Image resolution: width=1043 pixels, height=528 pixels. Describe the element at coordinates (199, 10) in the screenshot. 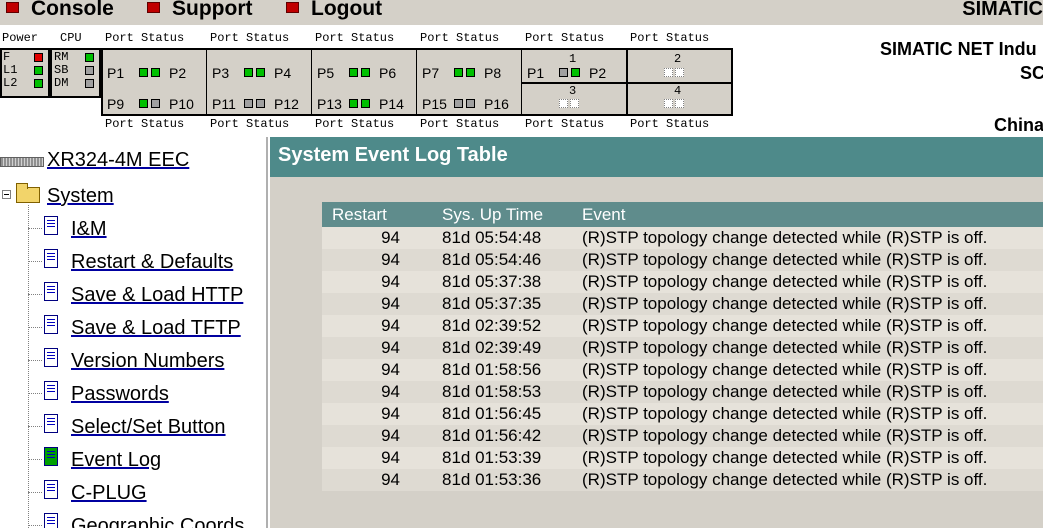

I see `support-link: Support` at that location.